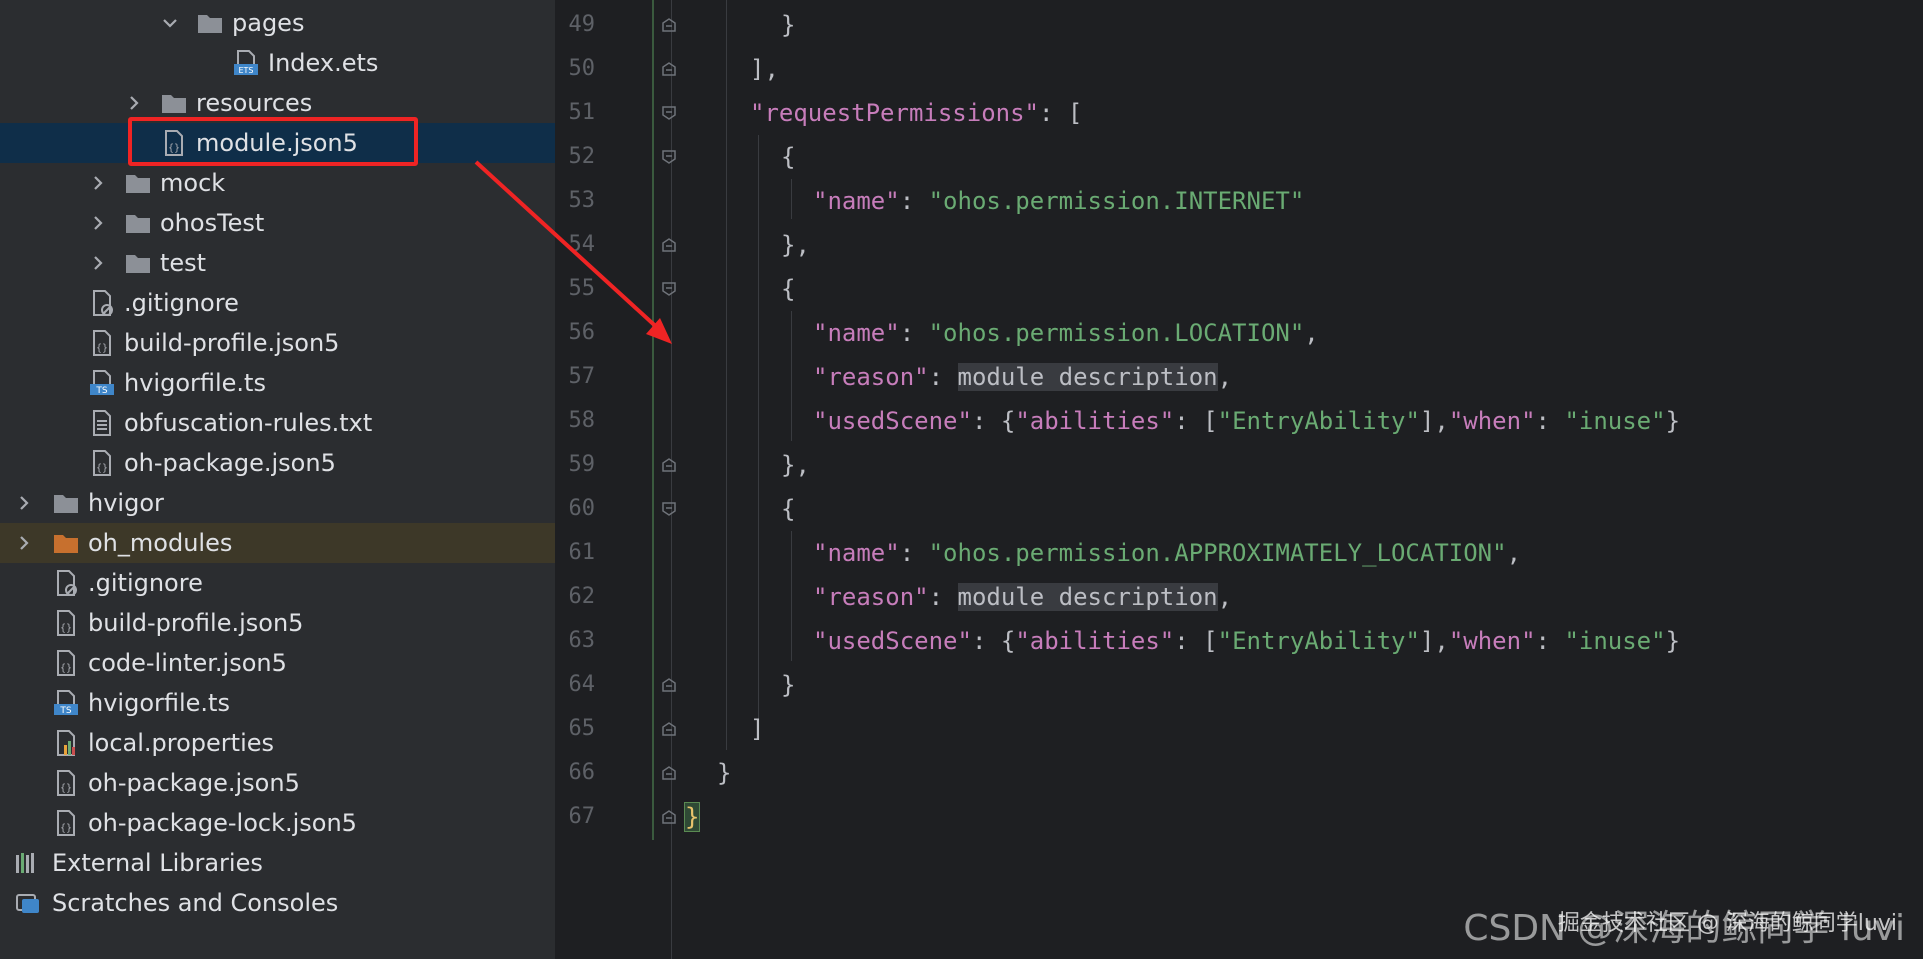 This screenshot has width=1923, height=959. I want to click on tree-item-ohostest: ohosTest, so click(277, 223).